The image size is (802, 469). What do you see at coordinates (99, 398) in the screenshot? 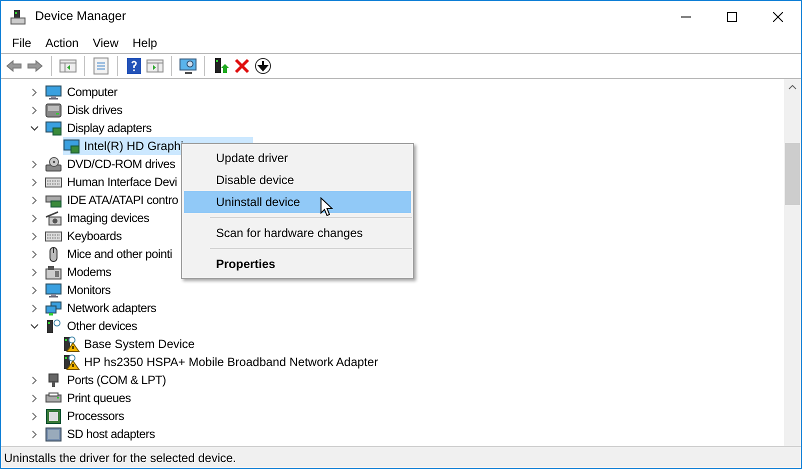
I see `tree-item: Print queues` at bounding box center [99, 398].